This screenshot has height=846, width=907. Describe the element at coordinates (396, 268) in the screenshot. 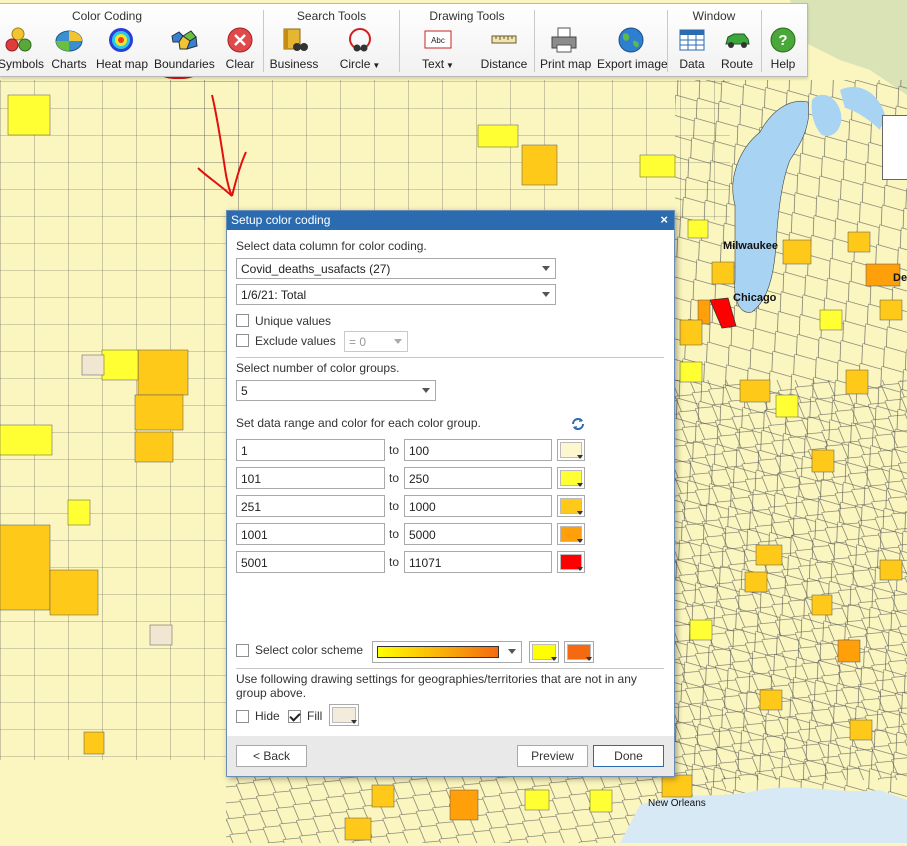

I see `data-column-select: Covid_deaths_usafacts (27)` at that location.